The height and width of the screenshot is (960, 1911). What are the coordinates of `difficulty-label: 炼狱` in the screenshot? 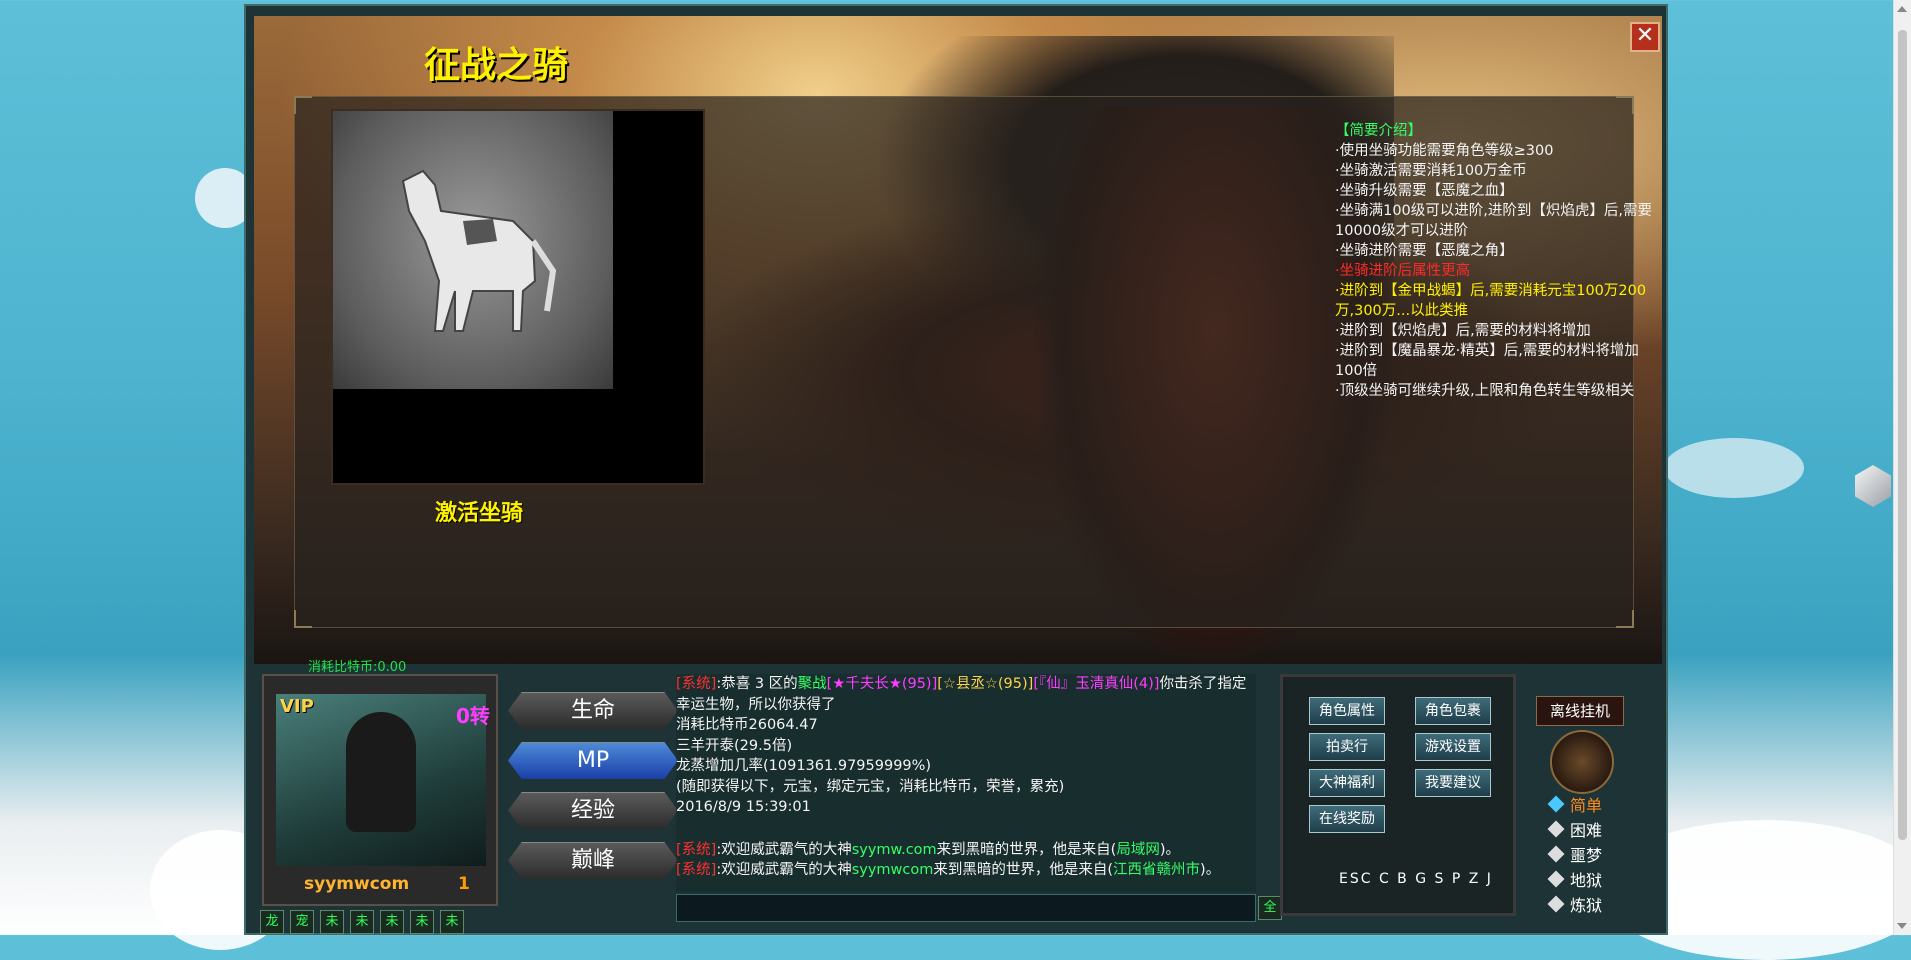 It's located at (1586, 905).